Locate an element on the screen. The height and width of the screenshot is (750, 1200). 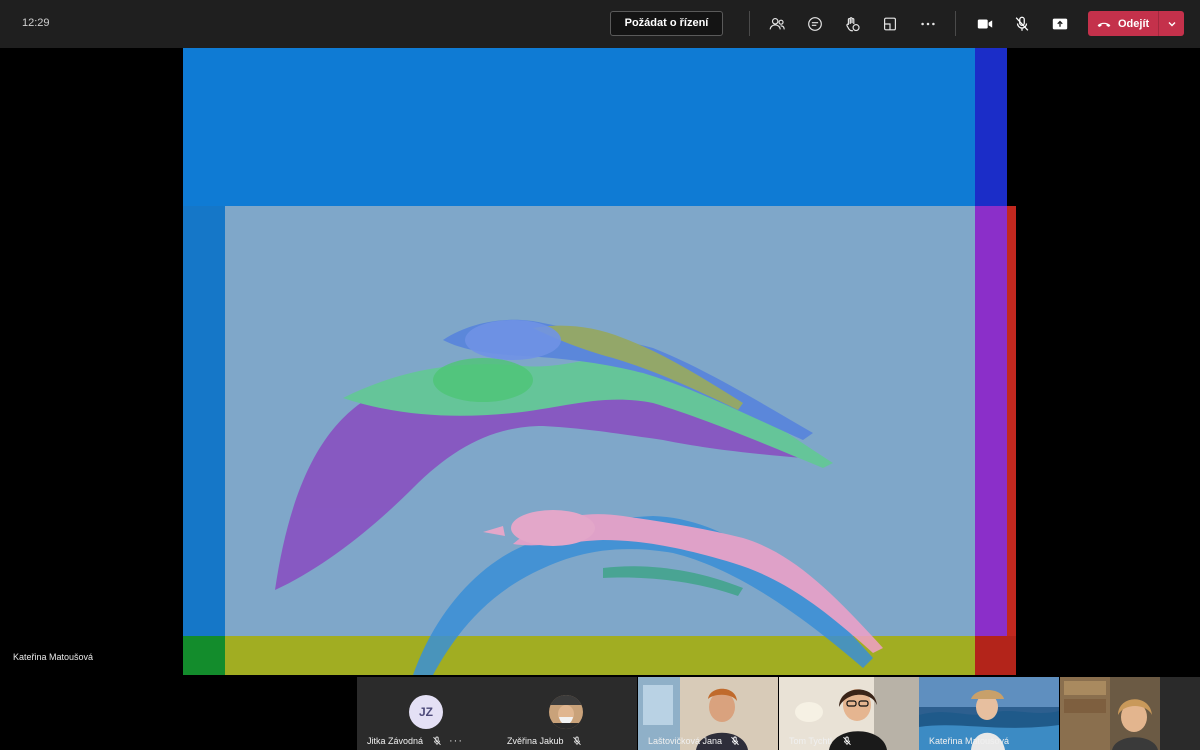
participant-name: Zvěřina Jakub is located at coordinates (535, 741).